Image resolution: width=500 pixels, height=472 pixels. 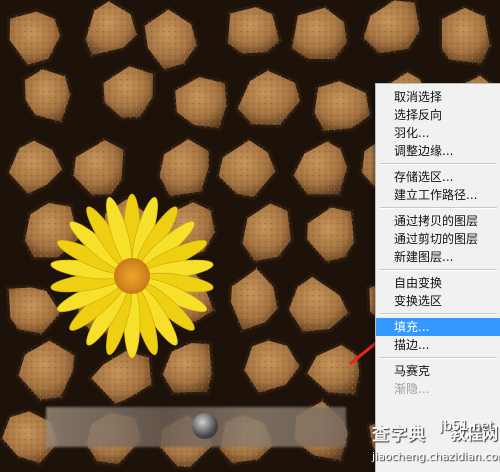 What do you see at coordinates (205, 426) in the screenshot?
I see `blurred-knob` at bounding box center [205, 426].